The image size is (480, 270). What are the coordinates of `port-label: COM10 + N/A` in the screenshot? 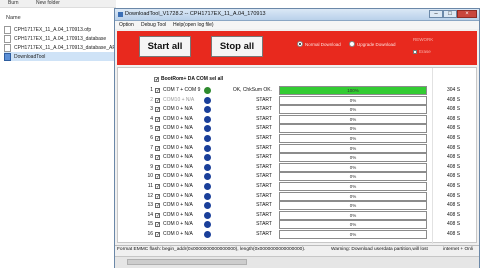 It's located at (179, 99).